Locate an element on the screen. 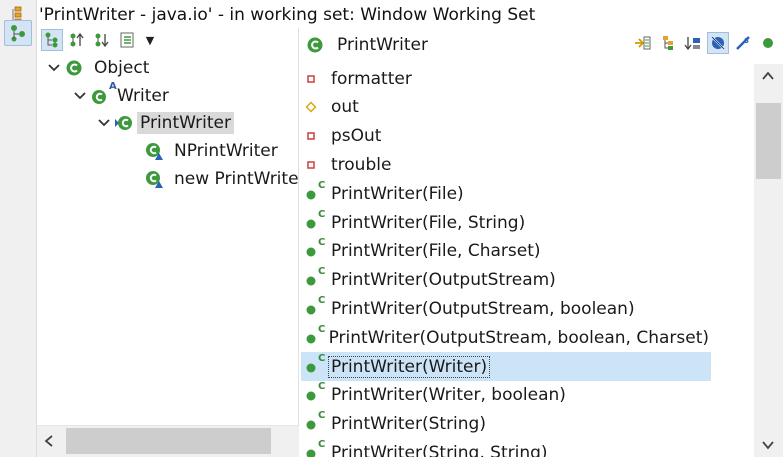 The width and height of the screenshot is (783, 457). member-row: C PrintWriter(String) is located at coordinates (506, 424).